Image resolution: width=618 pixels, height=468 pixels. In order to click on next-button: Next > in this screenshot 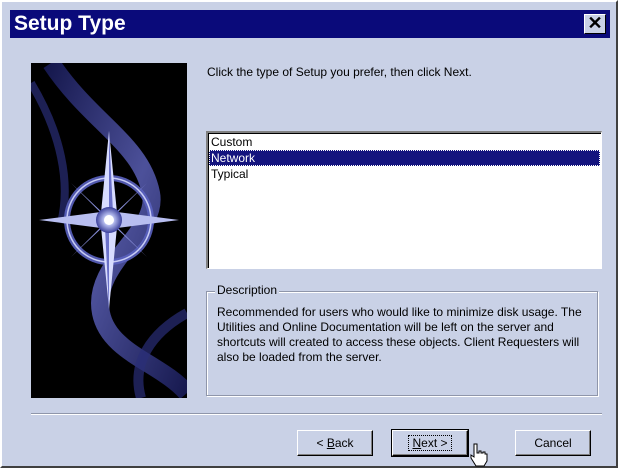, I will do `click(430, 443)`.